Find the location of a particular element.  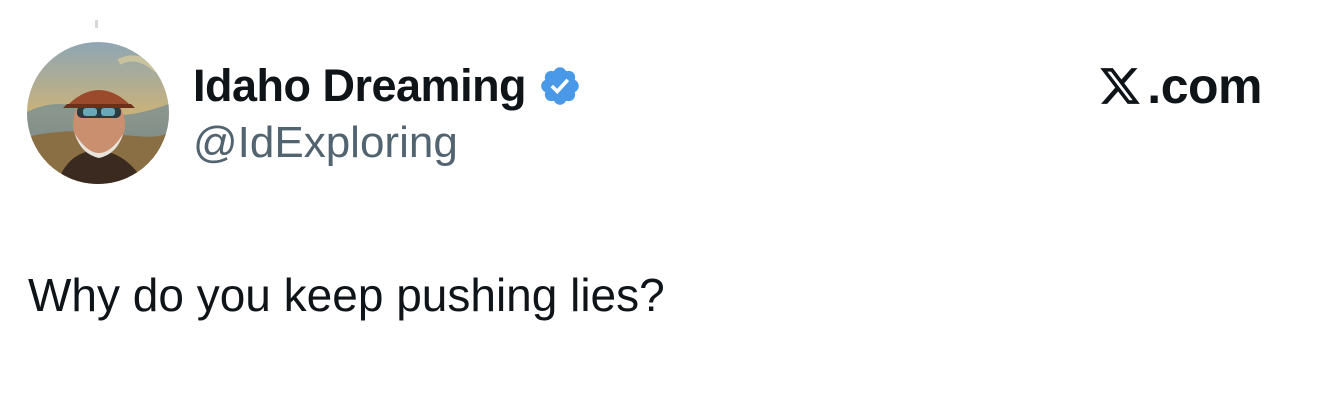

avatar is located at coordinates (98, 113).